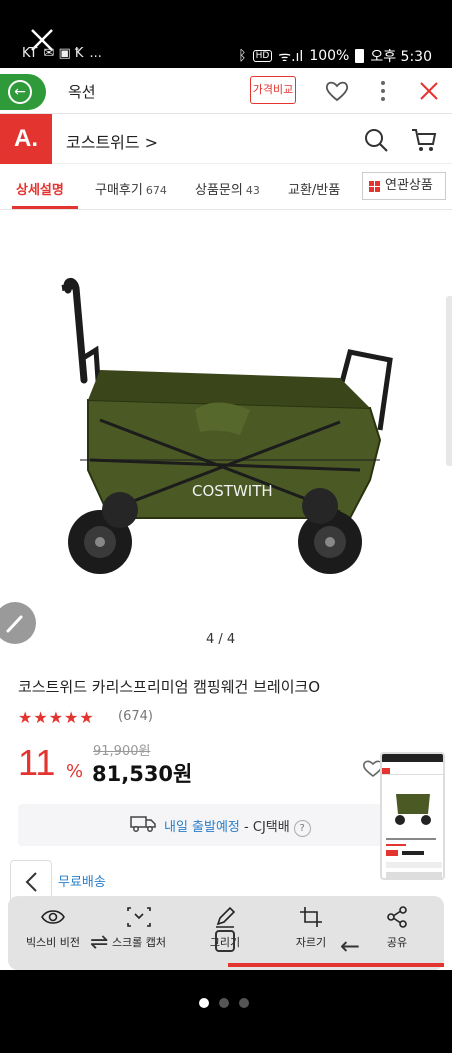 The image size is (452, 1053). I want to click on tab-reviews: 구매후기 674, so click(131, 188).